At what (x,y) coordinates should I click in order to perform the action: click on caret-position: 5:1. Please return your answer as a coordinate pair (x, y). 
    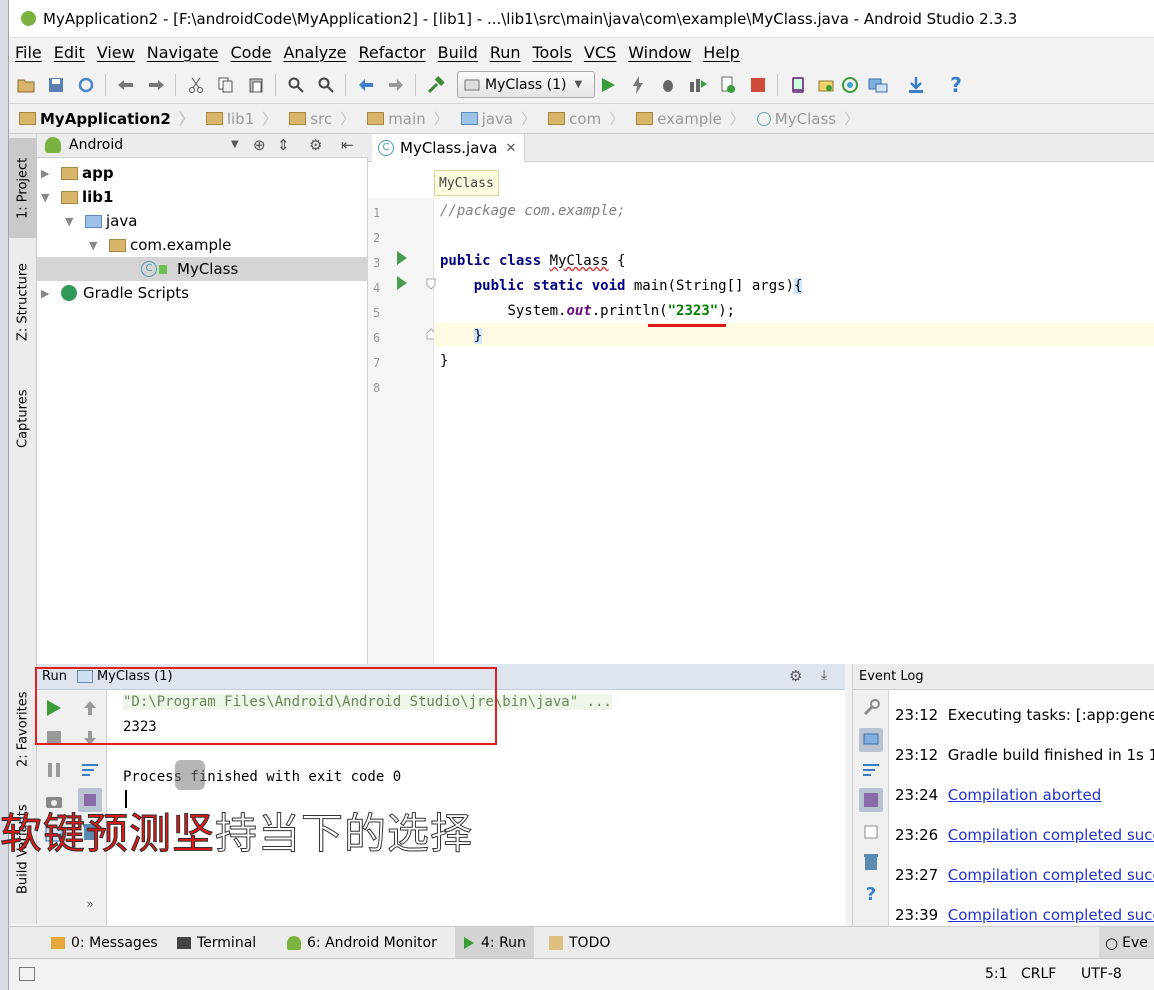
    Looking at the image, I should click on (996, 974).